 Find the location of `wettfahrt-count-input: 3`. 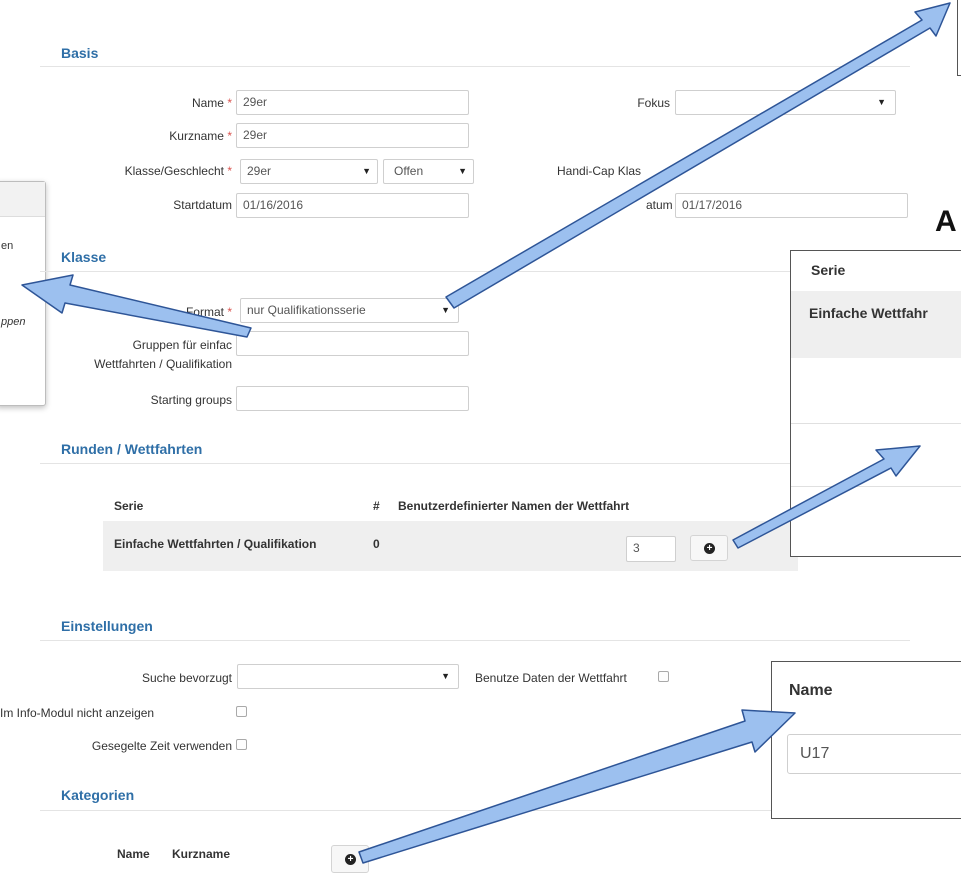

wettfahrt-count-input: 3 is located at coordinates (651, 549).